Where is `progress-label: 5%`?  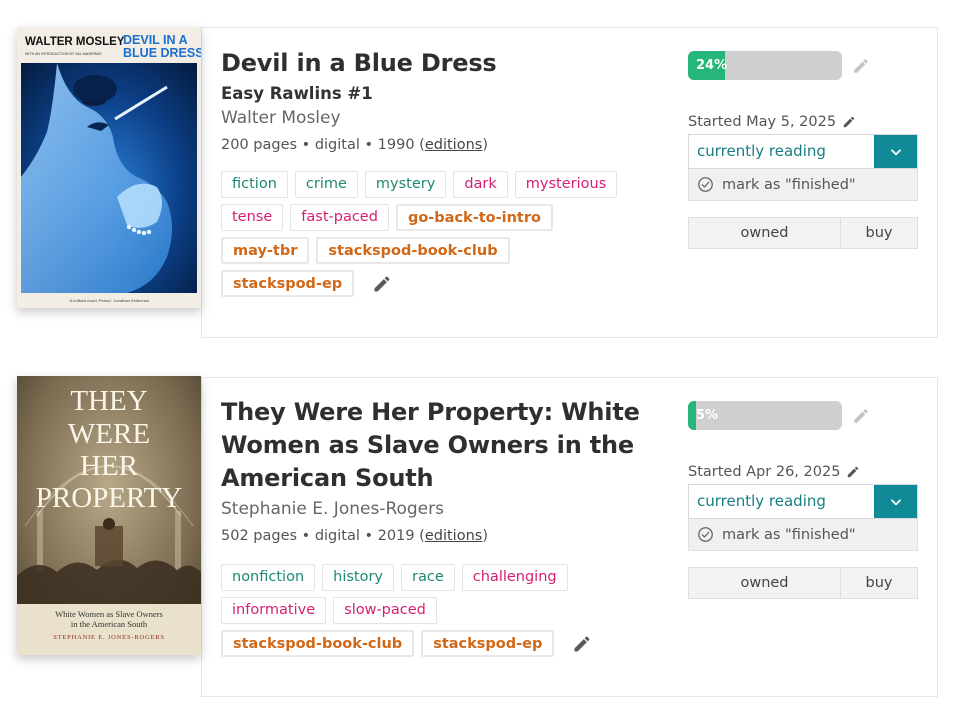
progress-label: 5% is located at coordinates (707, 415).